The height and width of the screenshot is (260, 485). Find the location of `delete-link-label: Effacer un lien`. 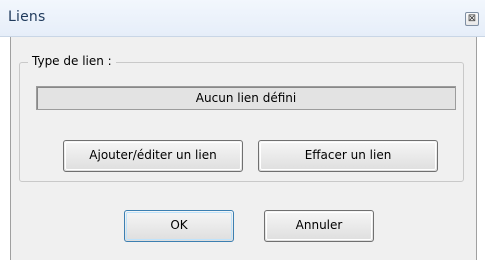

delete-link-label: Effacer un lien is located at coordinates (348, 155).